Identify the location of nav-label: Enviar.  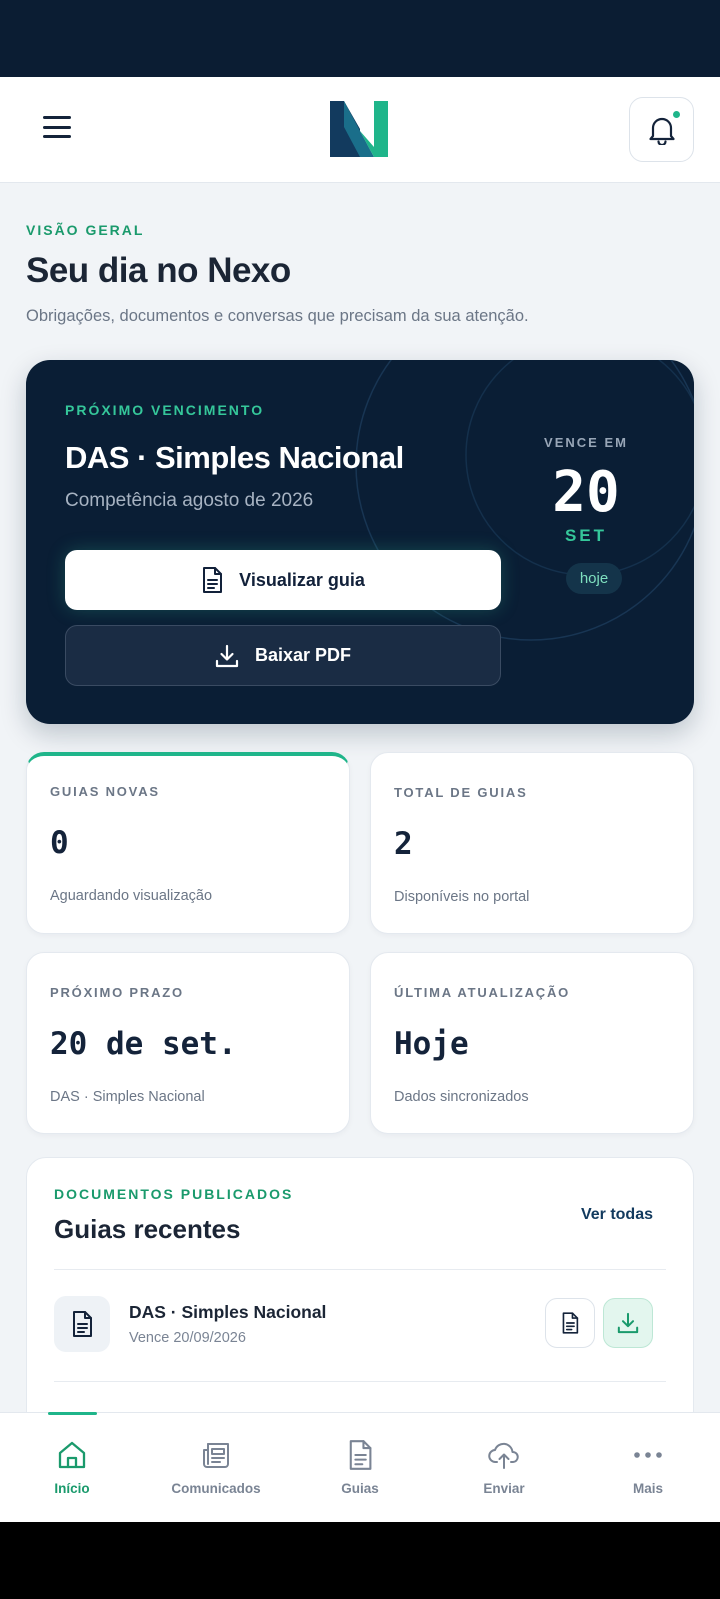
(504, 1488).